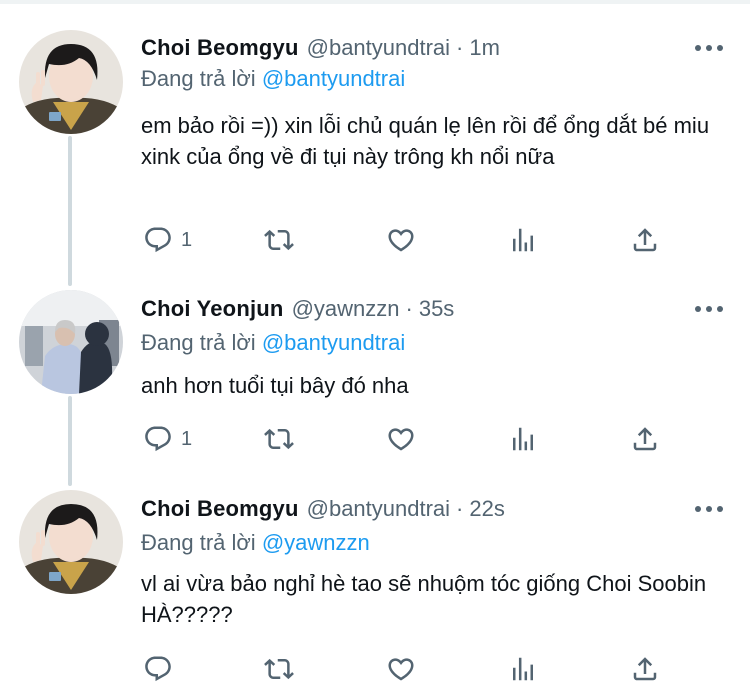  I want to click on reply-button, so click(158, 669).